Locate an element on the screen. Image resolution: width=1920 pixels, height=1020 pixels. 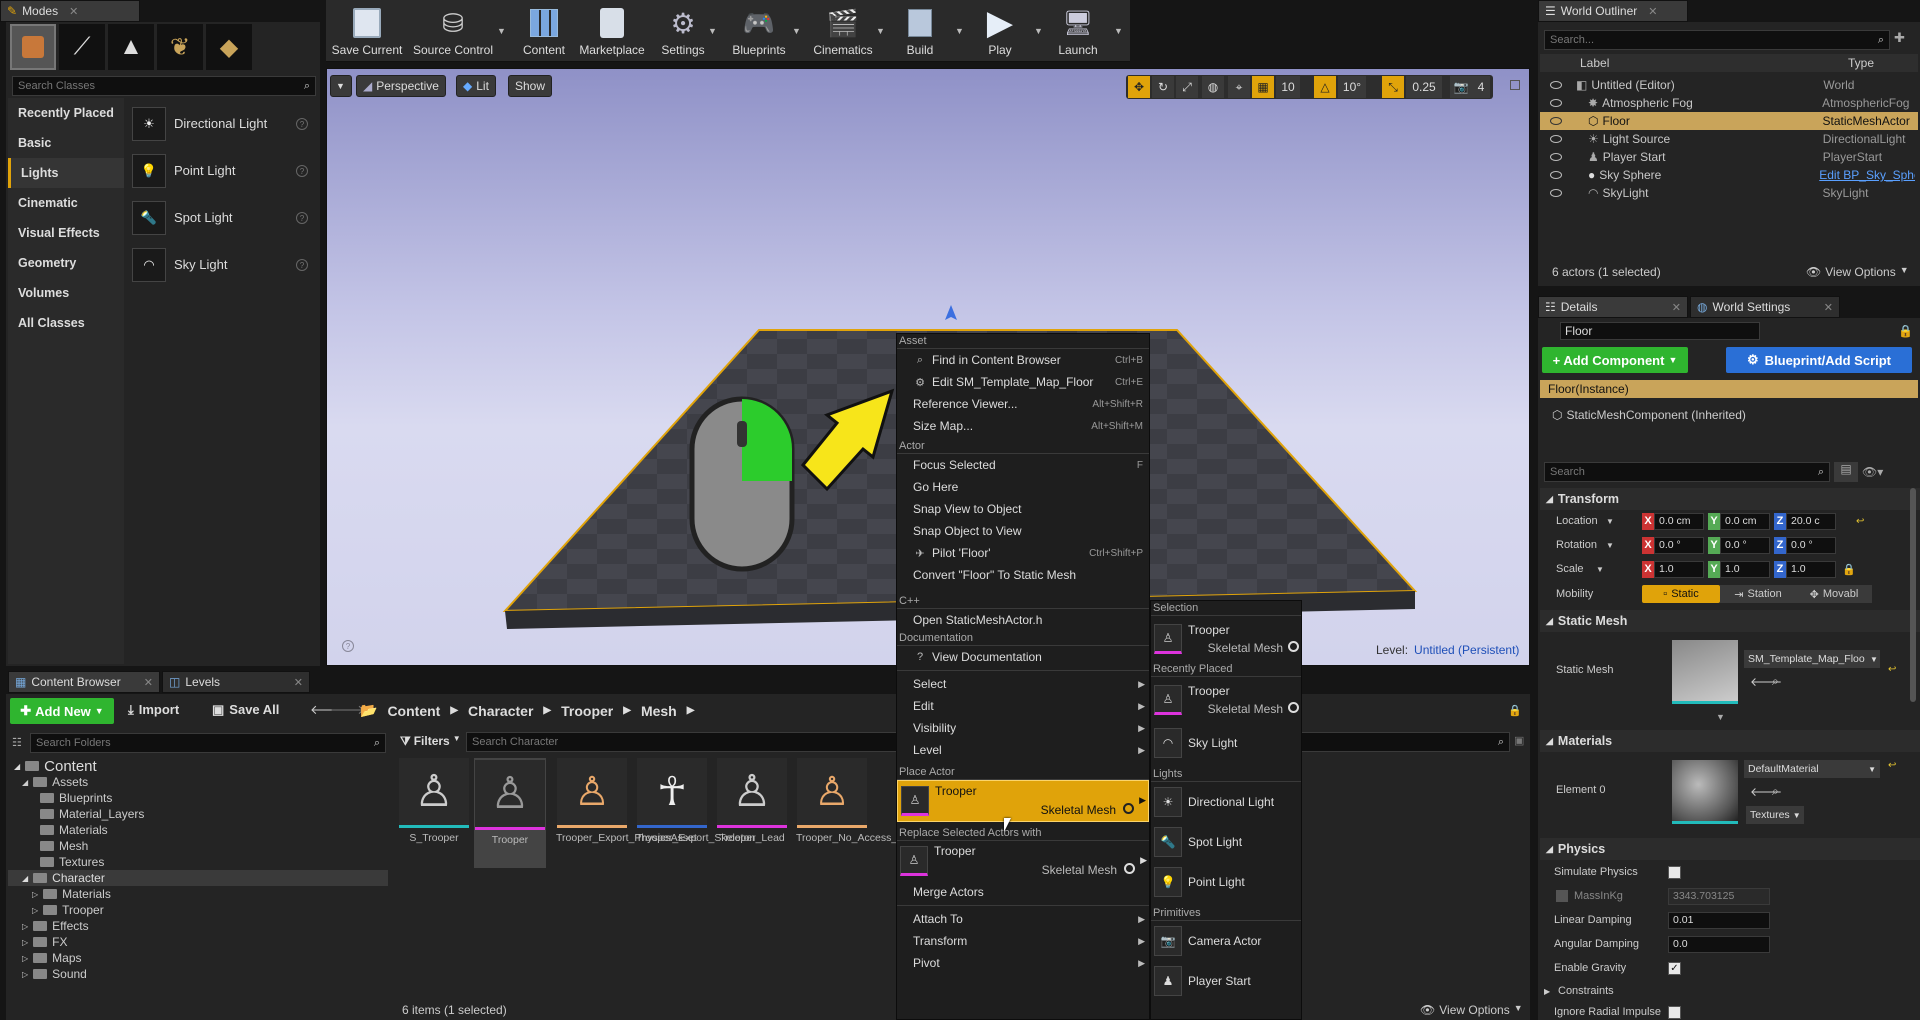
breadcrumb-mesh: Mesh is located at coordinates (659, 711).